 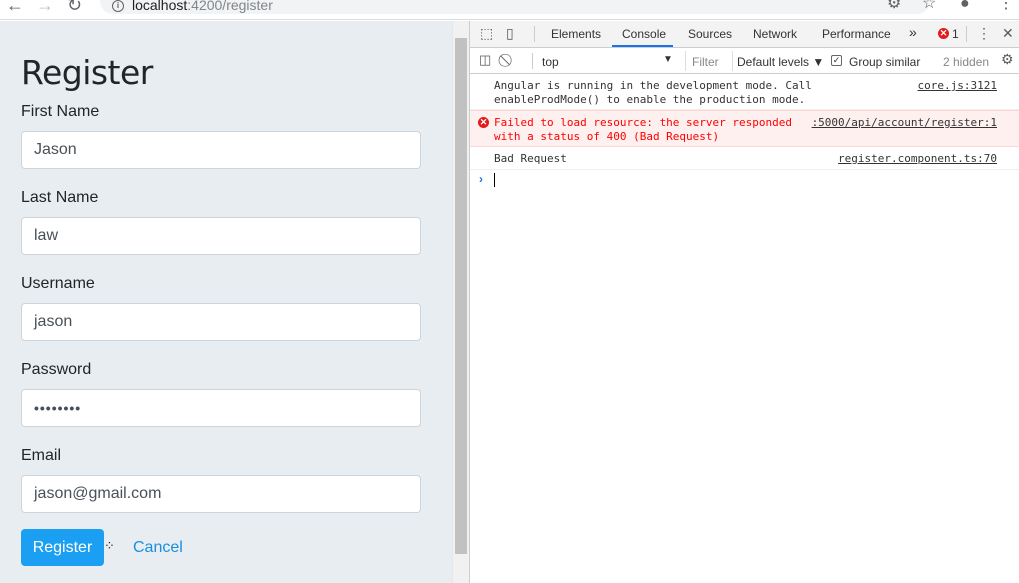 I want to click on username-input: jason, so click(x=221, y=322).